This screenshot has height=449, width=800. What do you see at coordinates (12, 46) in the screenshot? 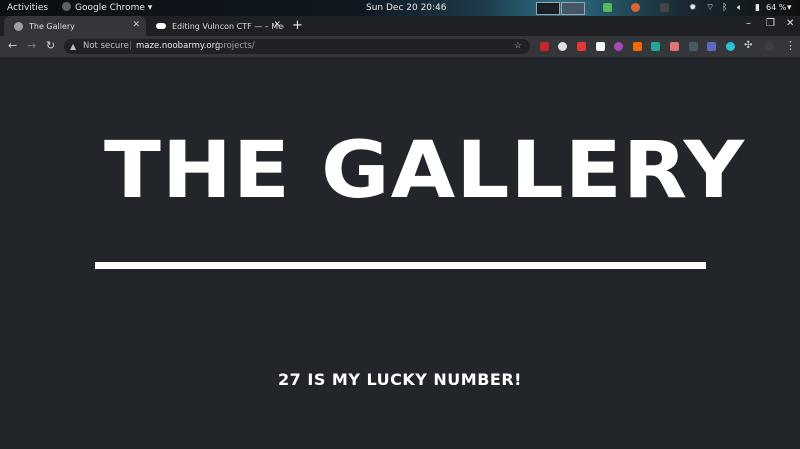
I see `back-button: ←` at bounding box center [12, 46].